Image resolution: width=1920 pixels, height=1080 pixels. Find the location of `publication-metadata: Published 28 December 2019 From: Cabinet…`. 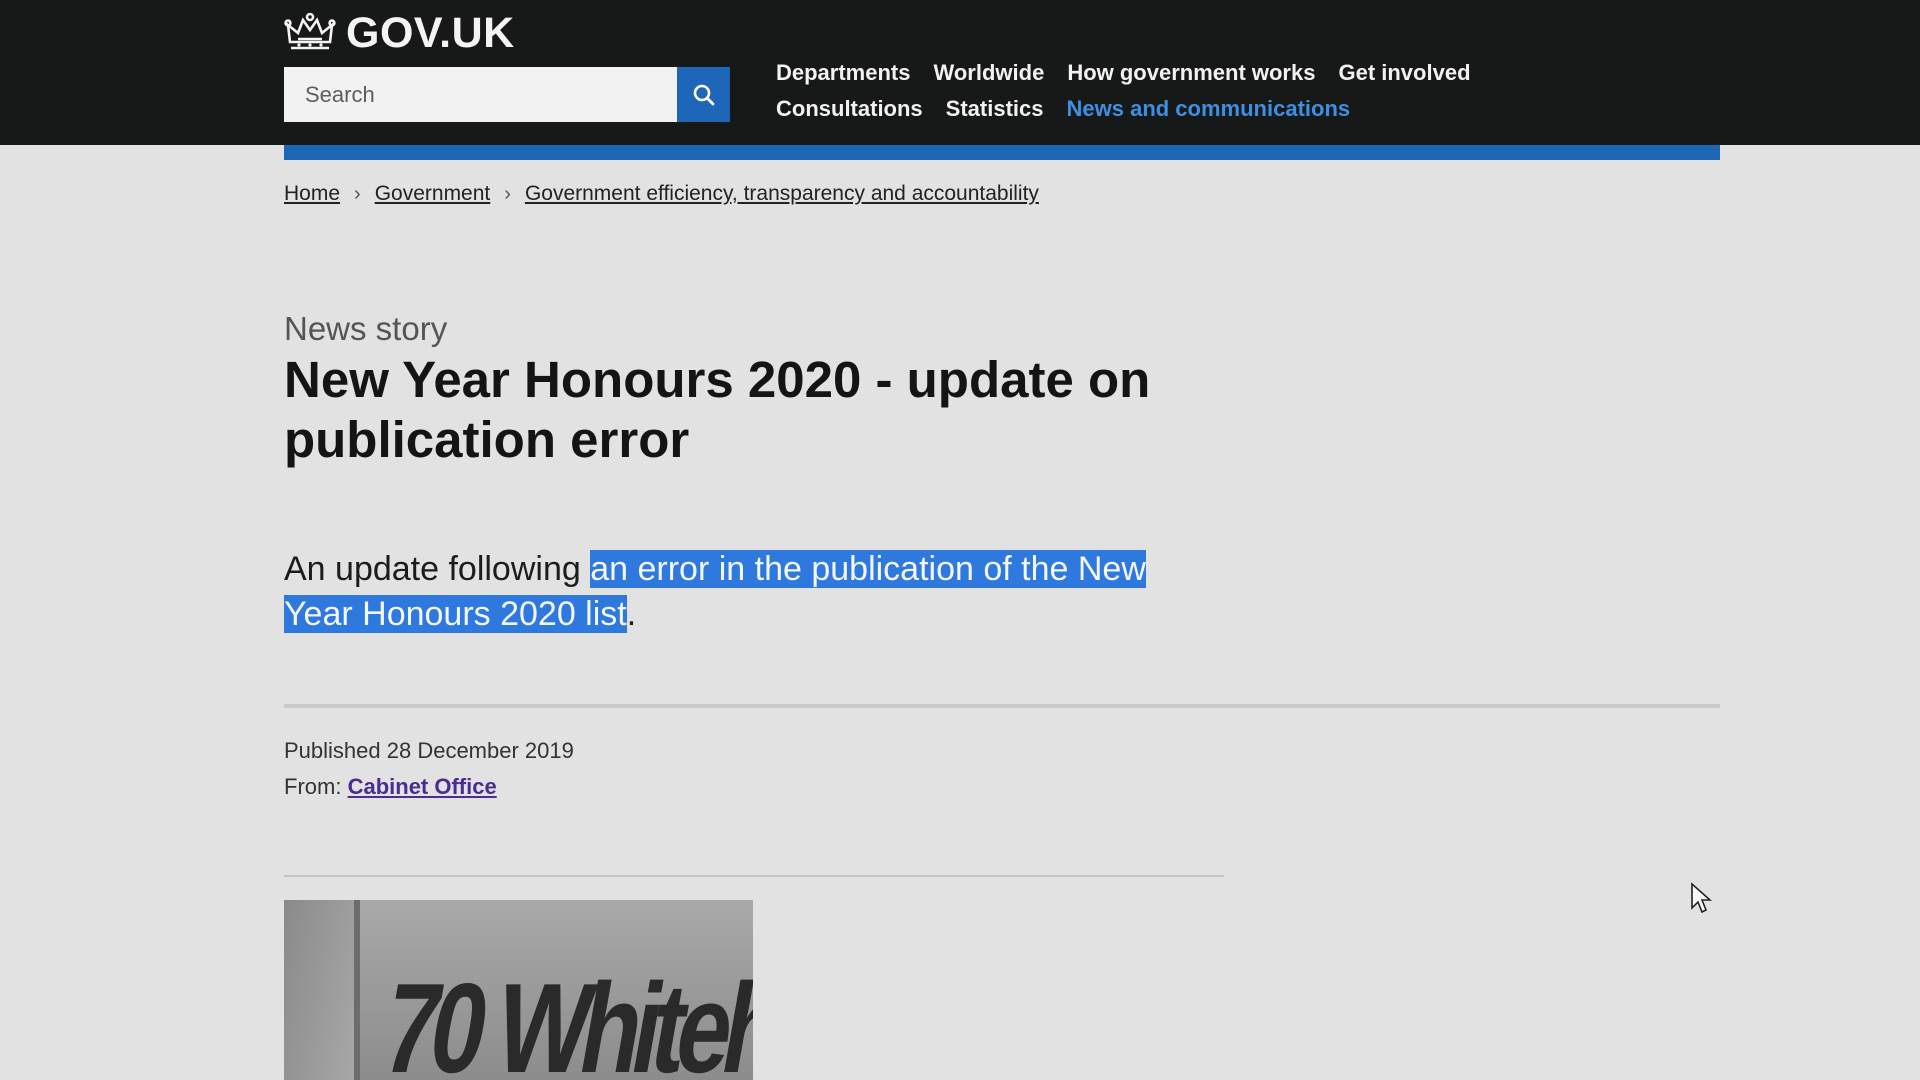

publication-metadata: Published 28 December 2019 From: Cabinet… is located at coordinates (429, 769).